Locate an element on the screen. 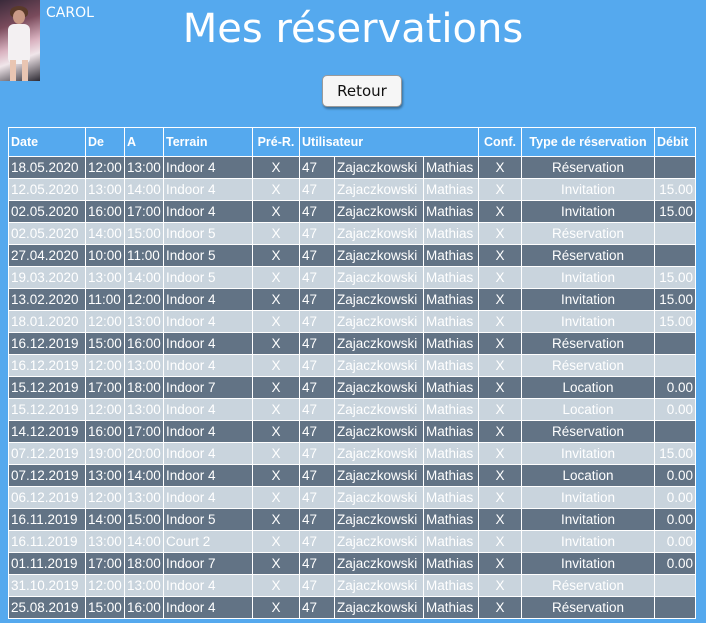 This screenshot has height=623, width=706. cell-from: 11:00 is located at coordinates (105, 299).